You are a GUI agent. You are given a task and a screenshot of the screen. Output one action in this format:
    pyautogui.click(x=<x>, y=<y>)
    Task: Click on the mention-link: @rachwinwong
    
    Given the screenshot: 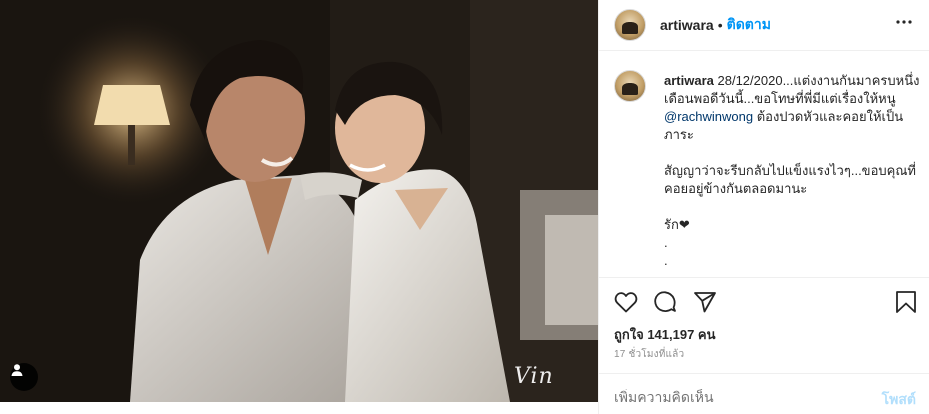 What is the action you would take?
    pyautogui.click(x=708, y=116)
    